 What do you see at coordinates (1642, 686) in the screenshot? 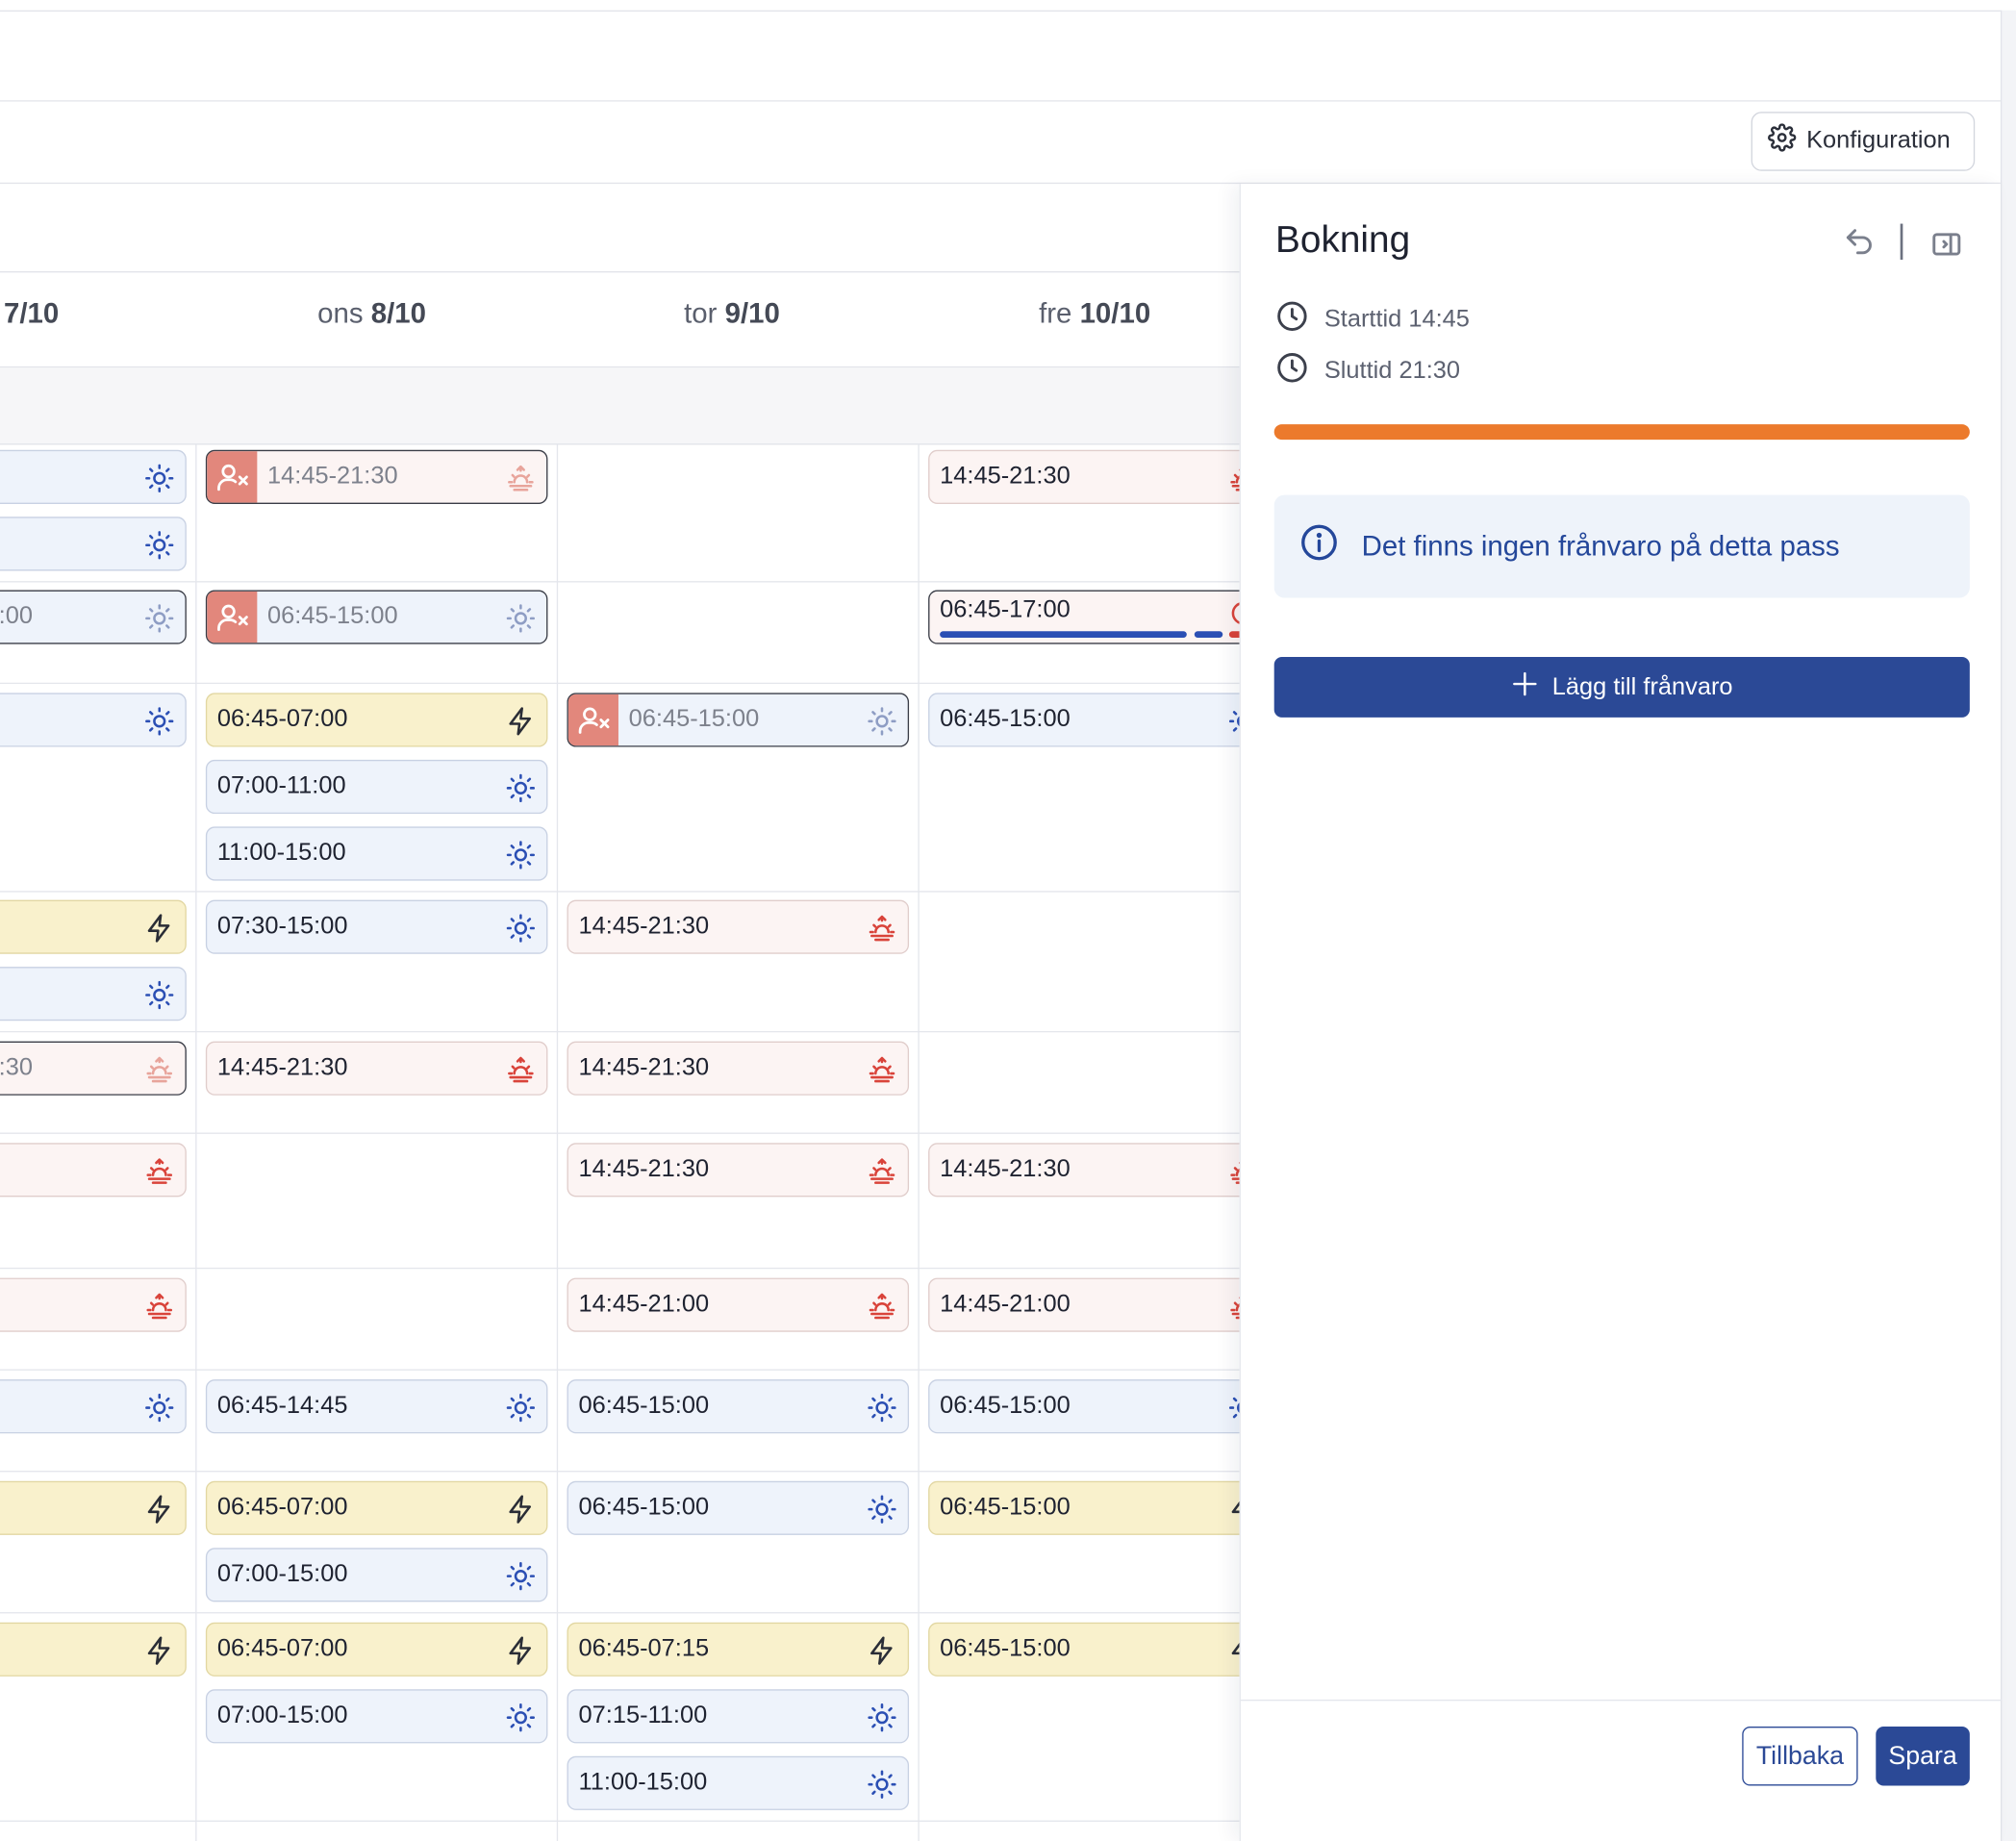
I see `add-absence-label: Lägg till frånvaro` at bounding box center [1642, 686].